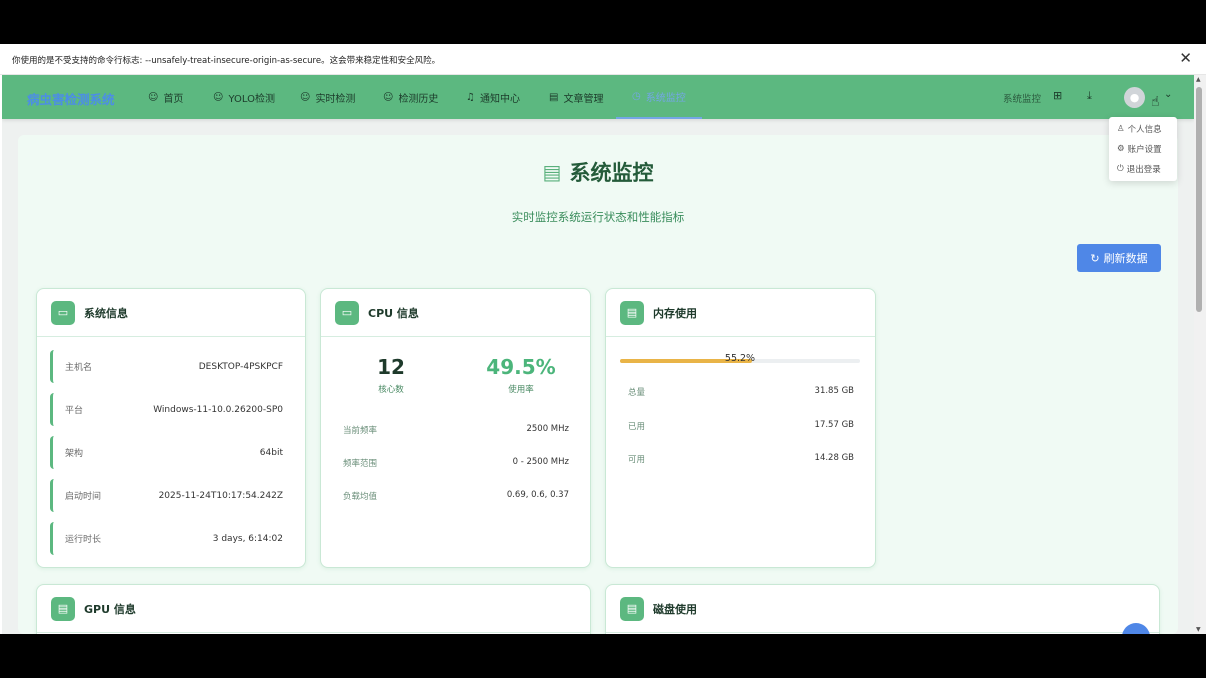 This screenshot has width=1206, height=678. I want to click on avatar: ●, so click(1134, 97).